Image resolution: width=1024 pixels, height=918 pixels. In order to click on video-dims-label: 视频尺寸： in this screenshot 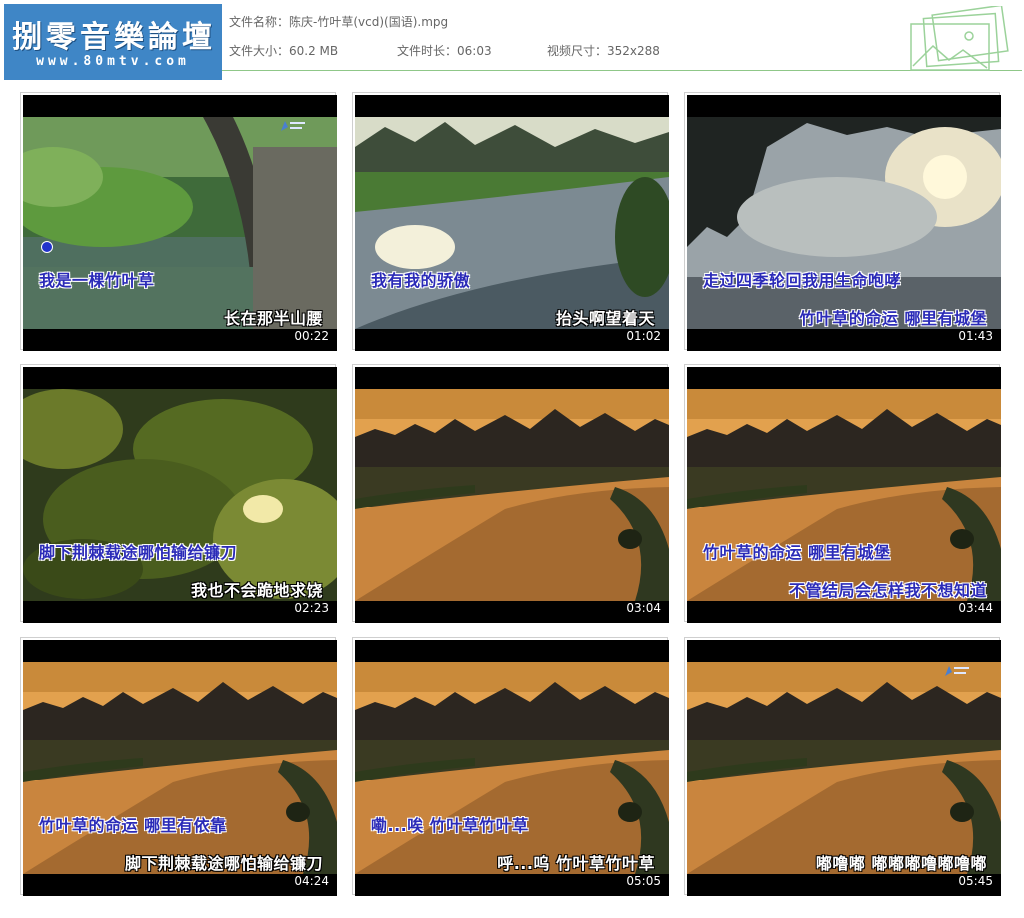, I will do `click(577, 51)`.